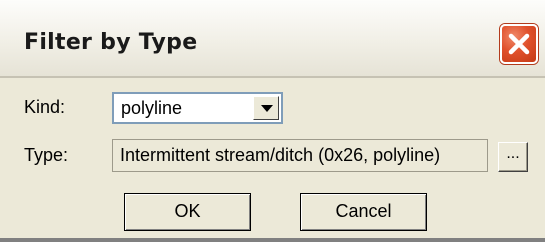 The image size is (545, 242). What do you see at coordinates (111, 42) in the screenshot?
I see `window-title: Filter by Type` at bounding box center [111, 42].